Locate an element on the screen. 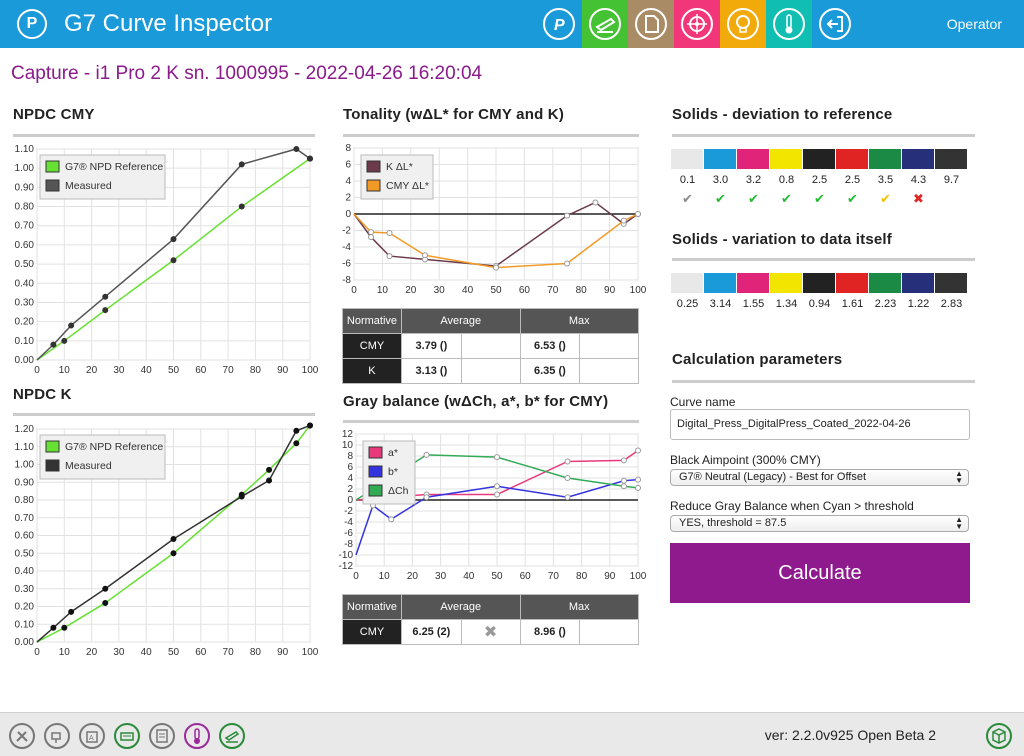 The image size is (1024, 756). list-doc-button is located at coordinates (162, 736).